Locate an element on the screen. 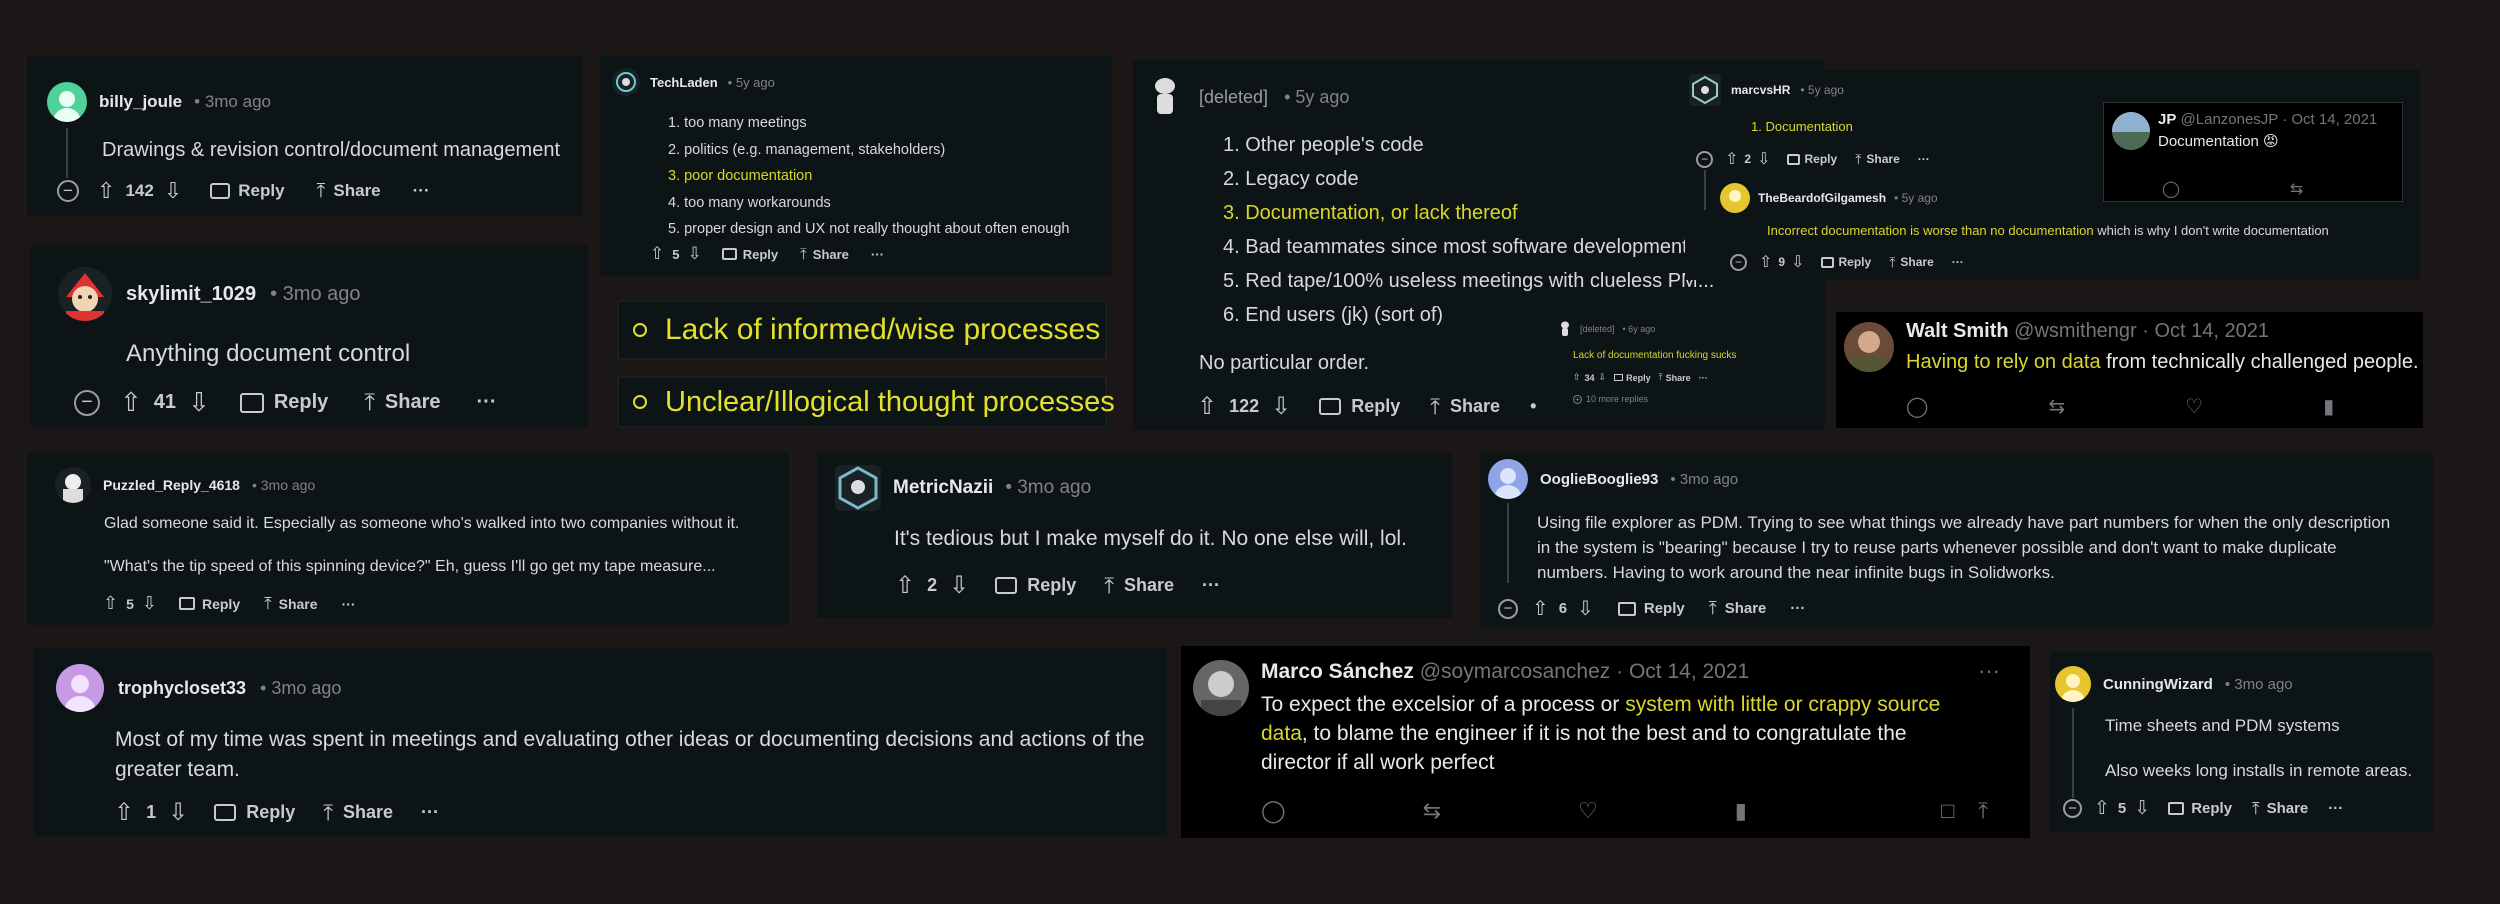 The height and width of the screenshot is (904, 2500). username: TheBeardofGilgamesh is located at coordinates (1822, 198).